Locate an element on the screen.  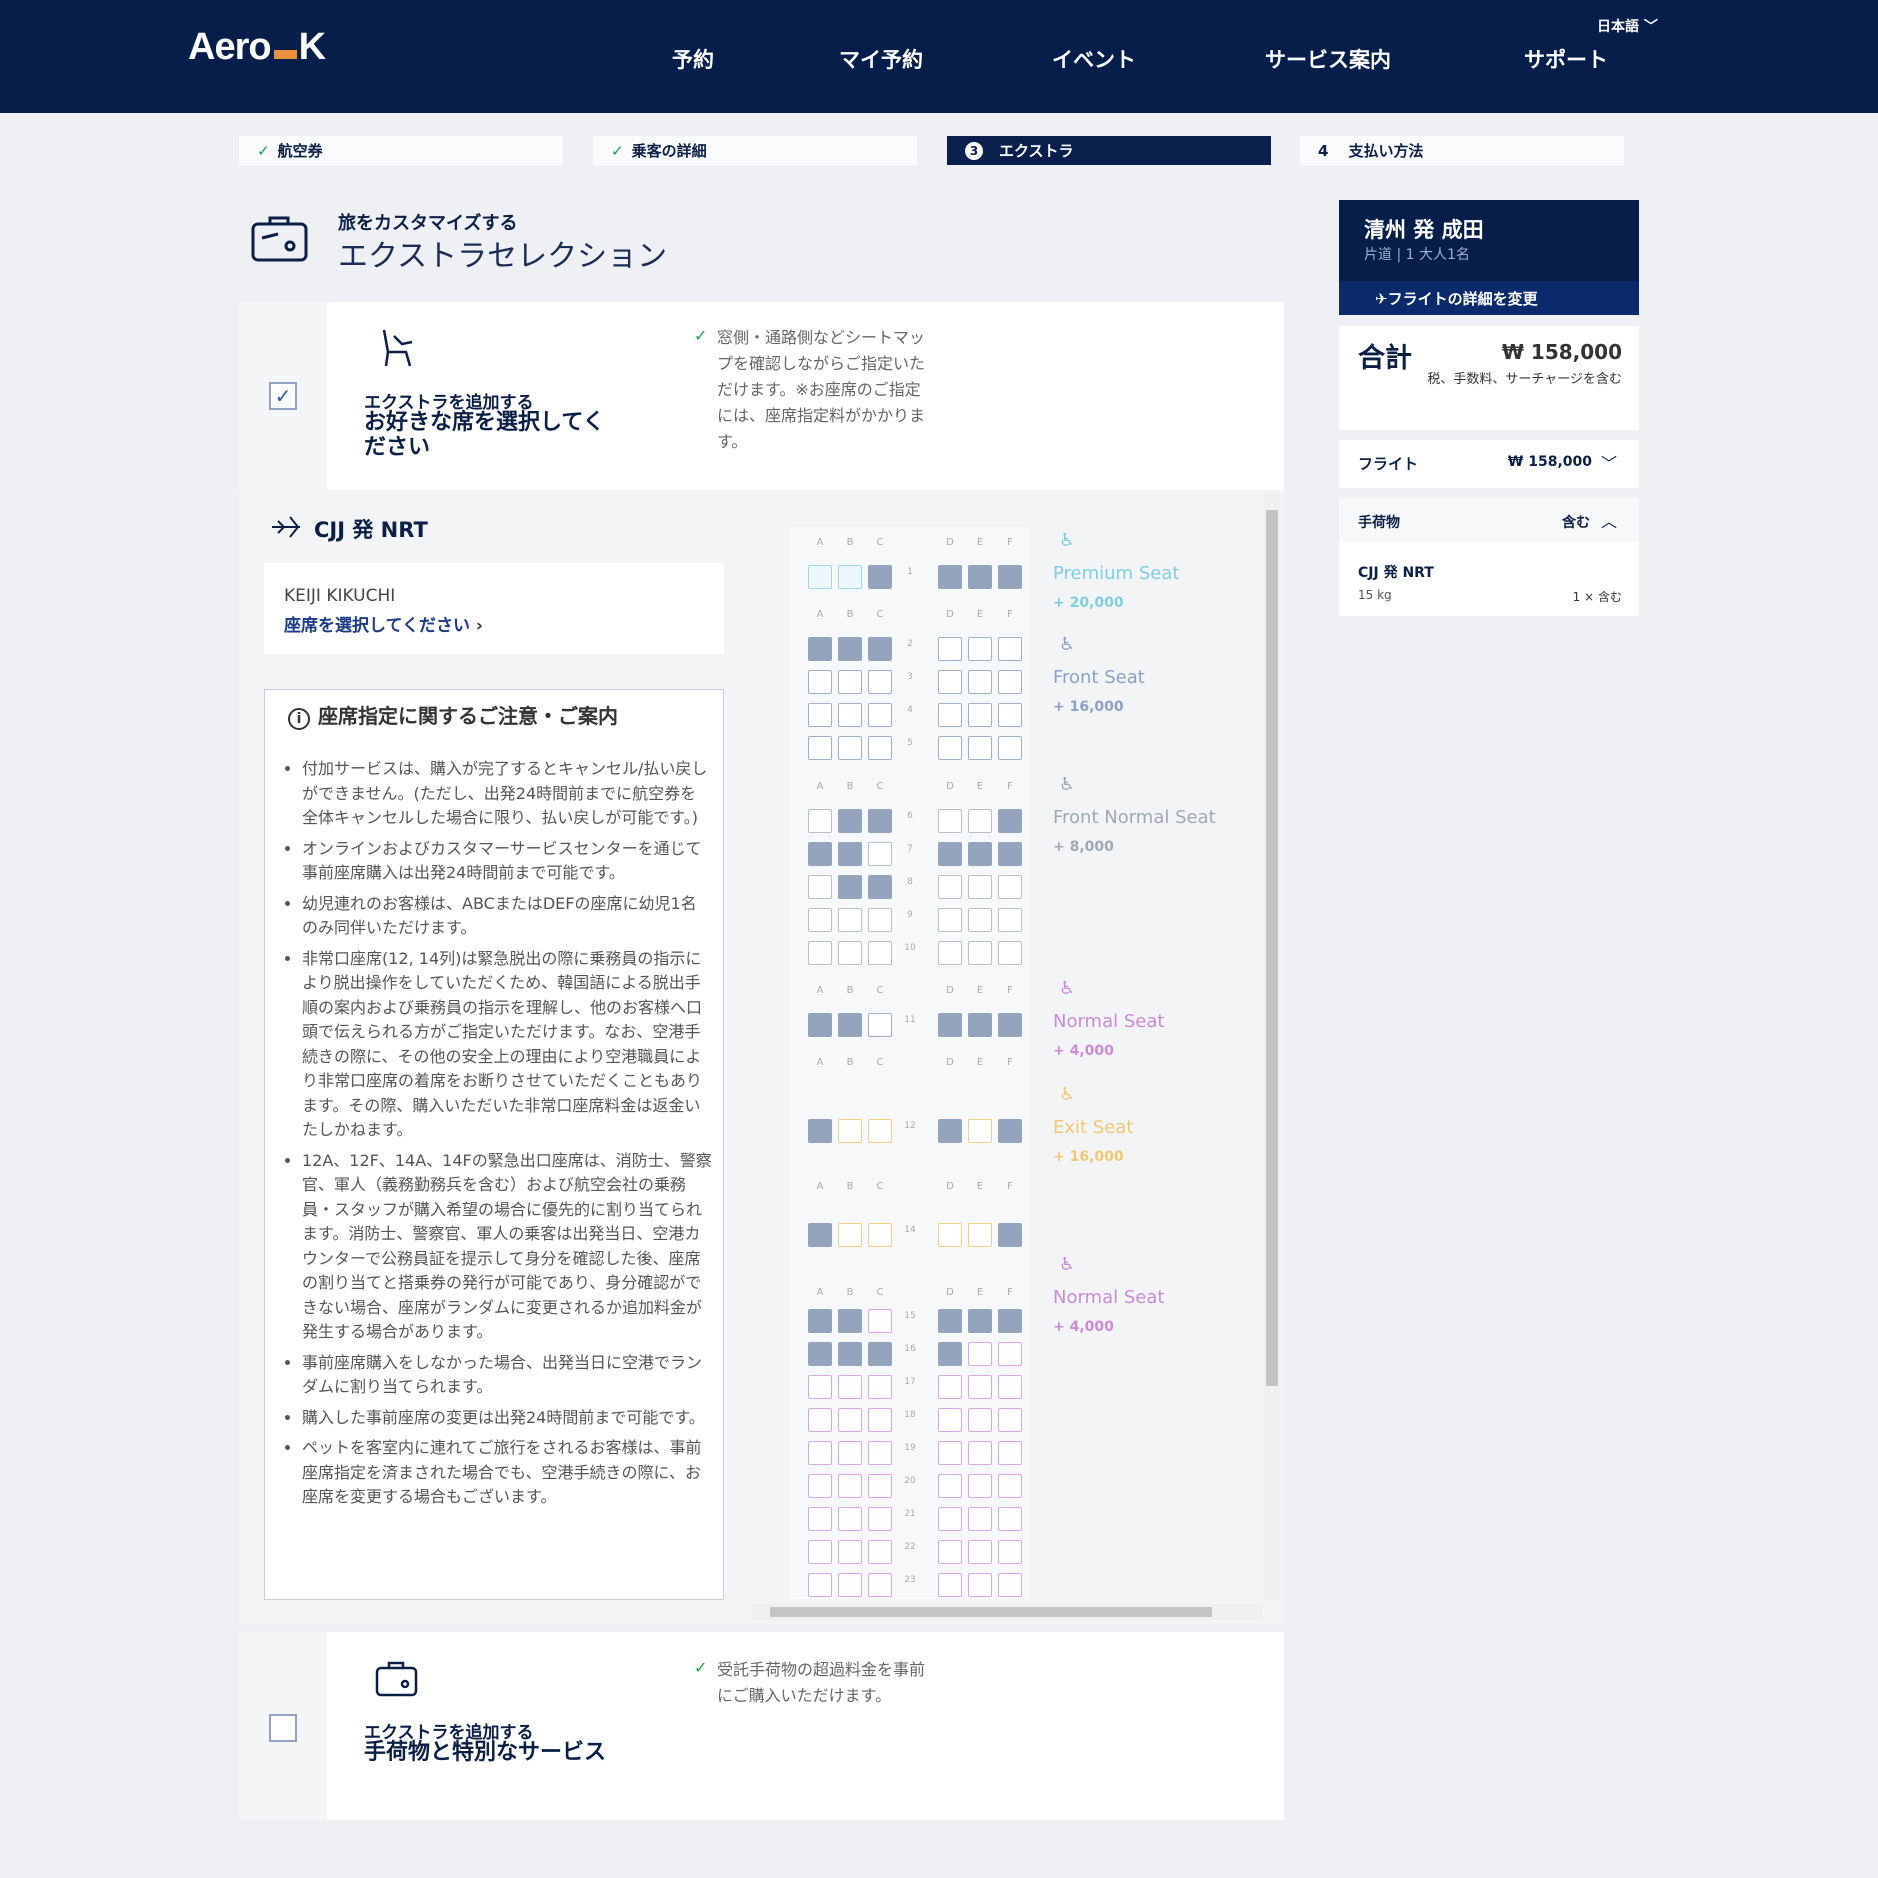
change-flight-button: ✈フライトの詳細を変更 is located at coordinates (1489, 298).